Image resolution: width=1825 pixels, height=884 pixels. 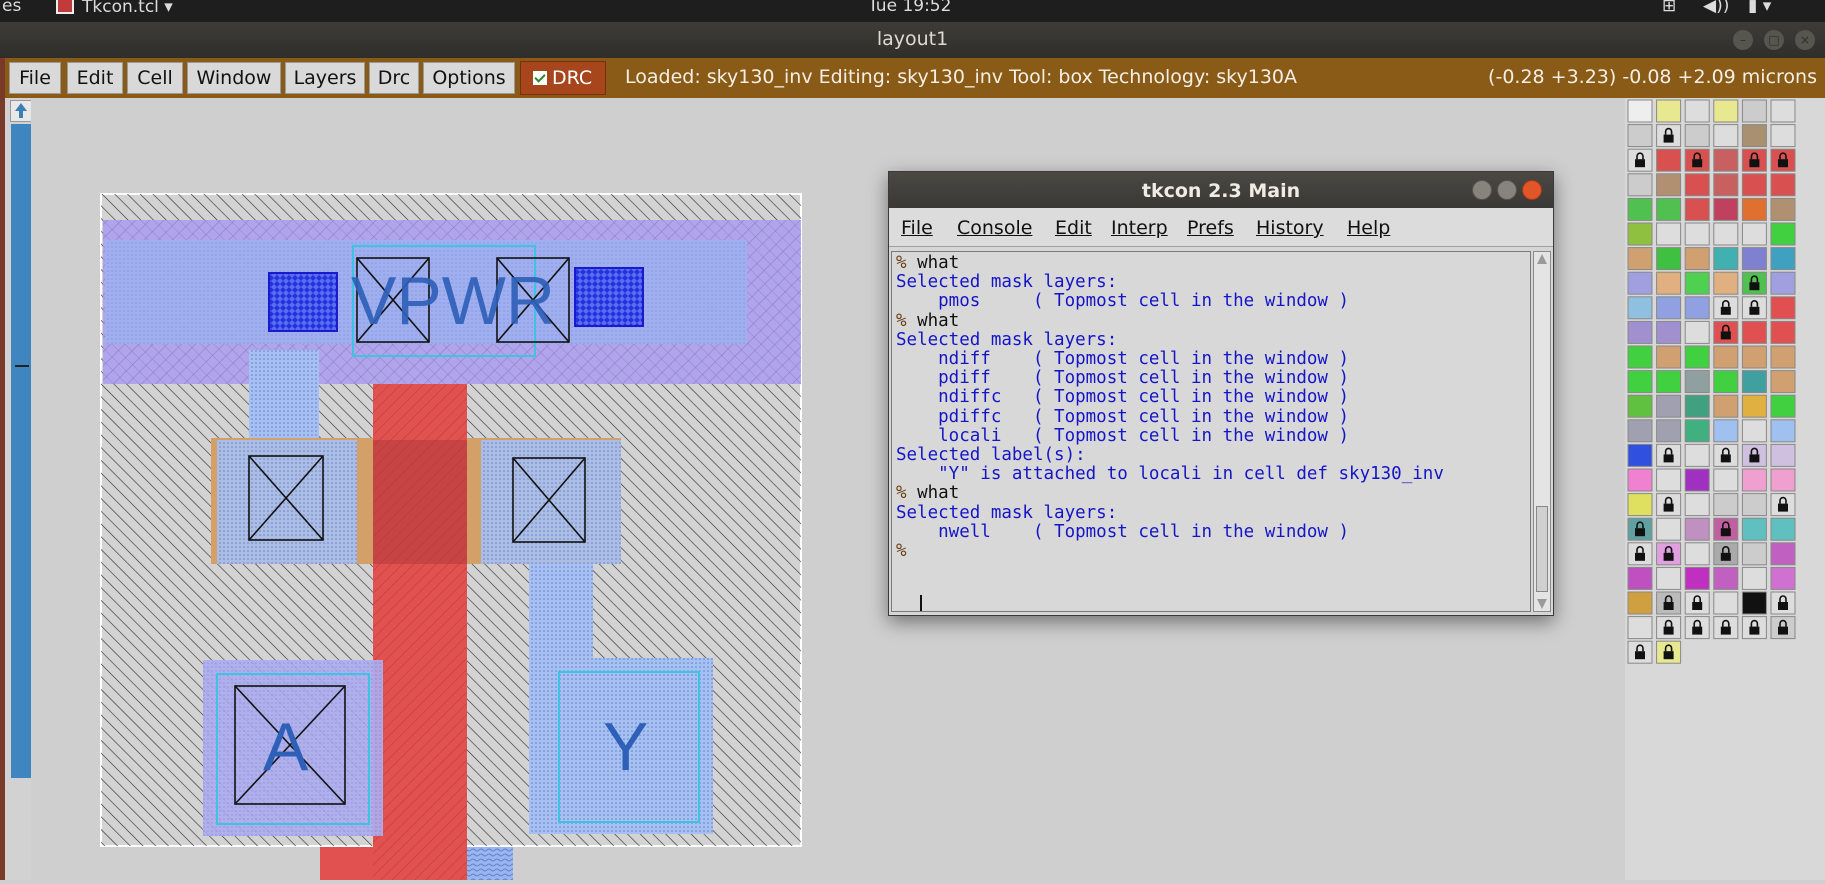 What do you see at coordinates (114, 8) in the screenshot?
I see `app-menu: Tkcon.tcl ▾` at bounding box center [114, 8].